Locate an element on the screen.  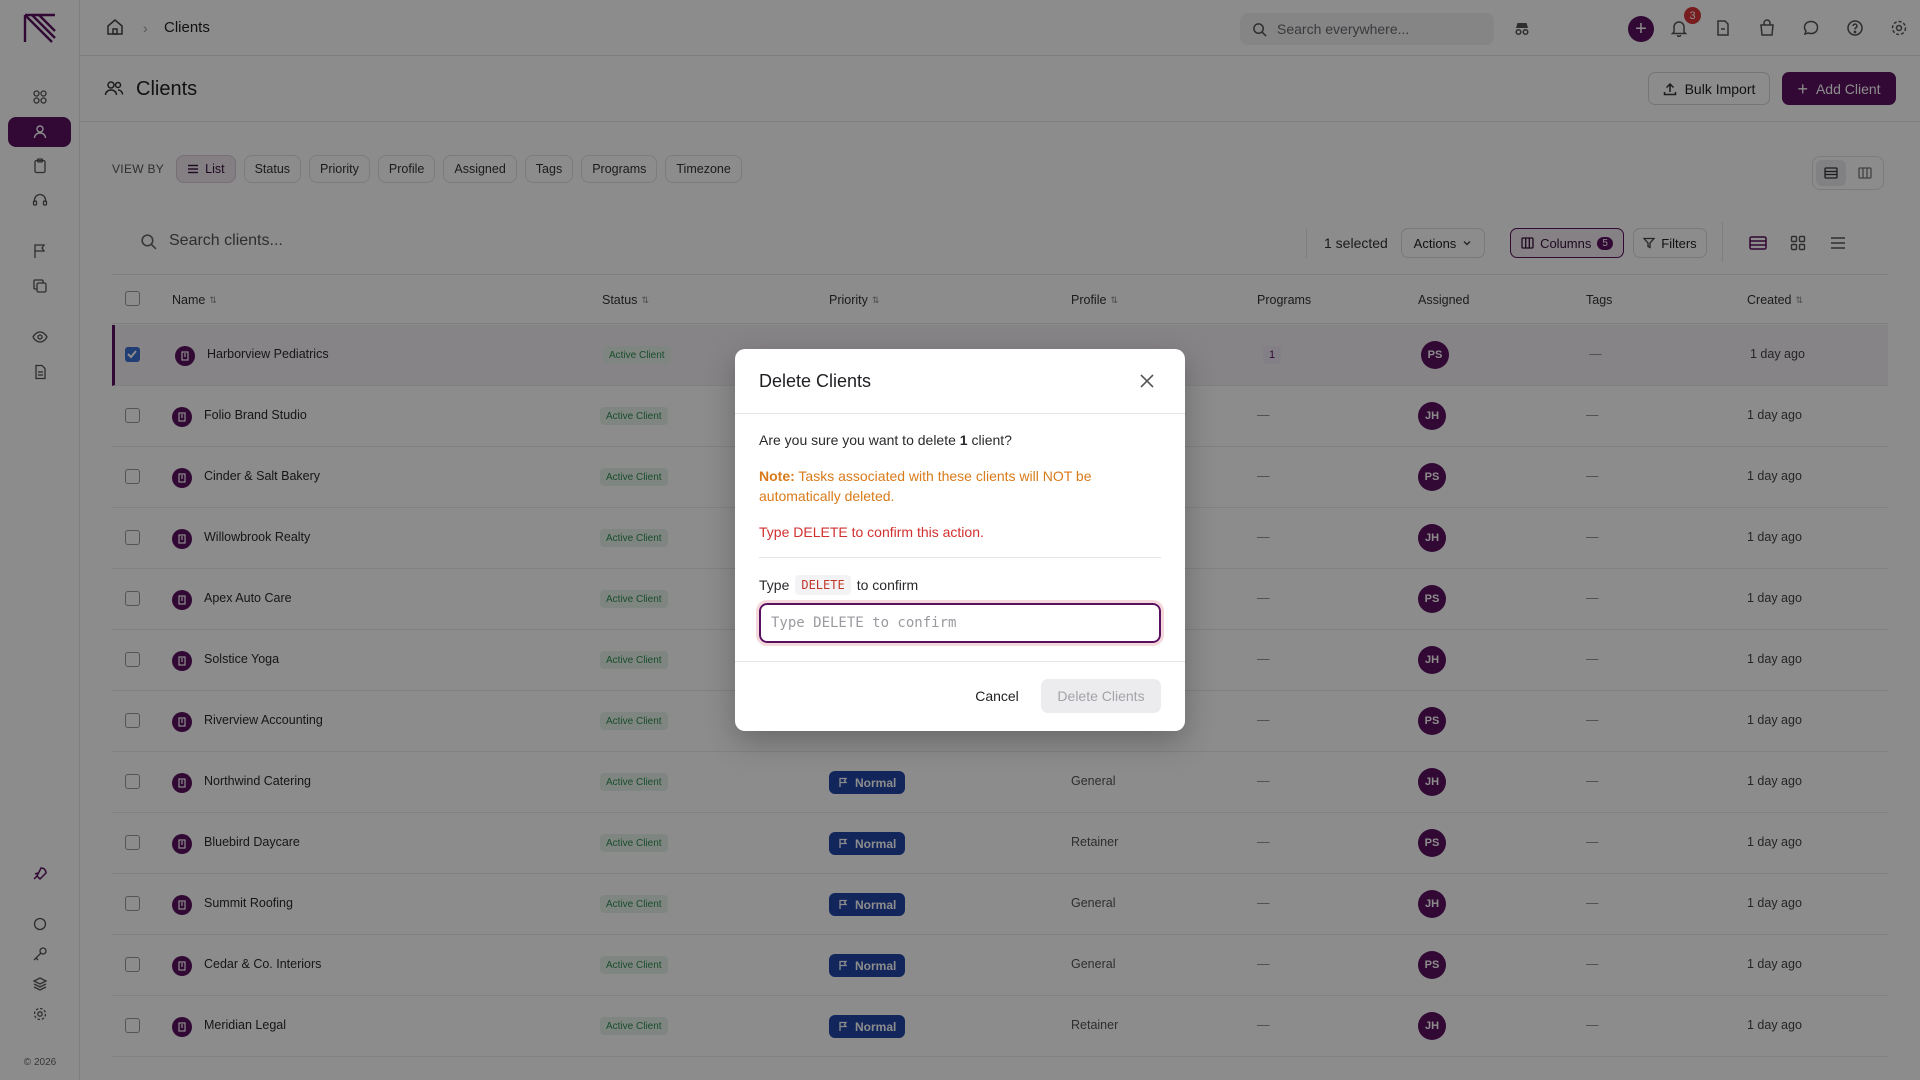
dialog-title: Delete Clients is located at coordinates (815, 381).